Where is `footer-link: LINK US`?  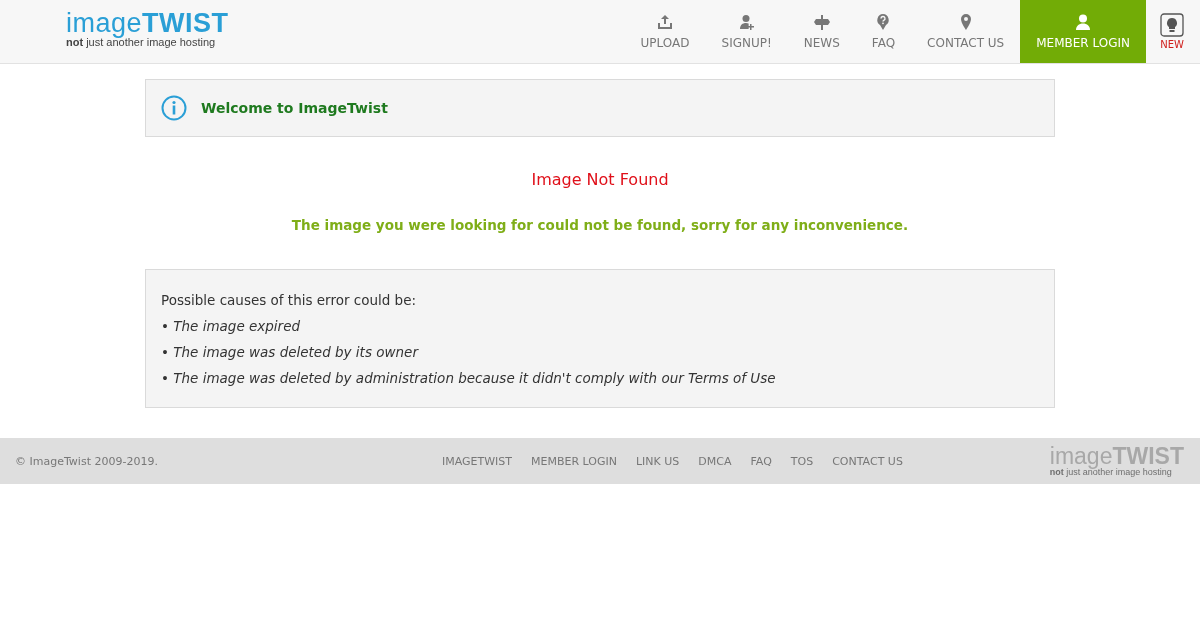
footer-link: LINK US is located at coordinates (657, 461).